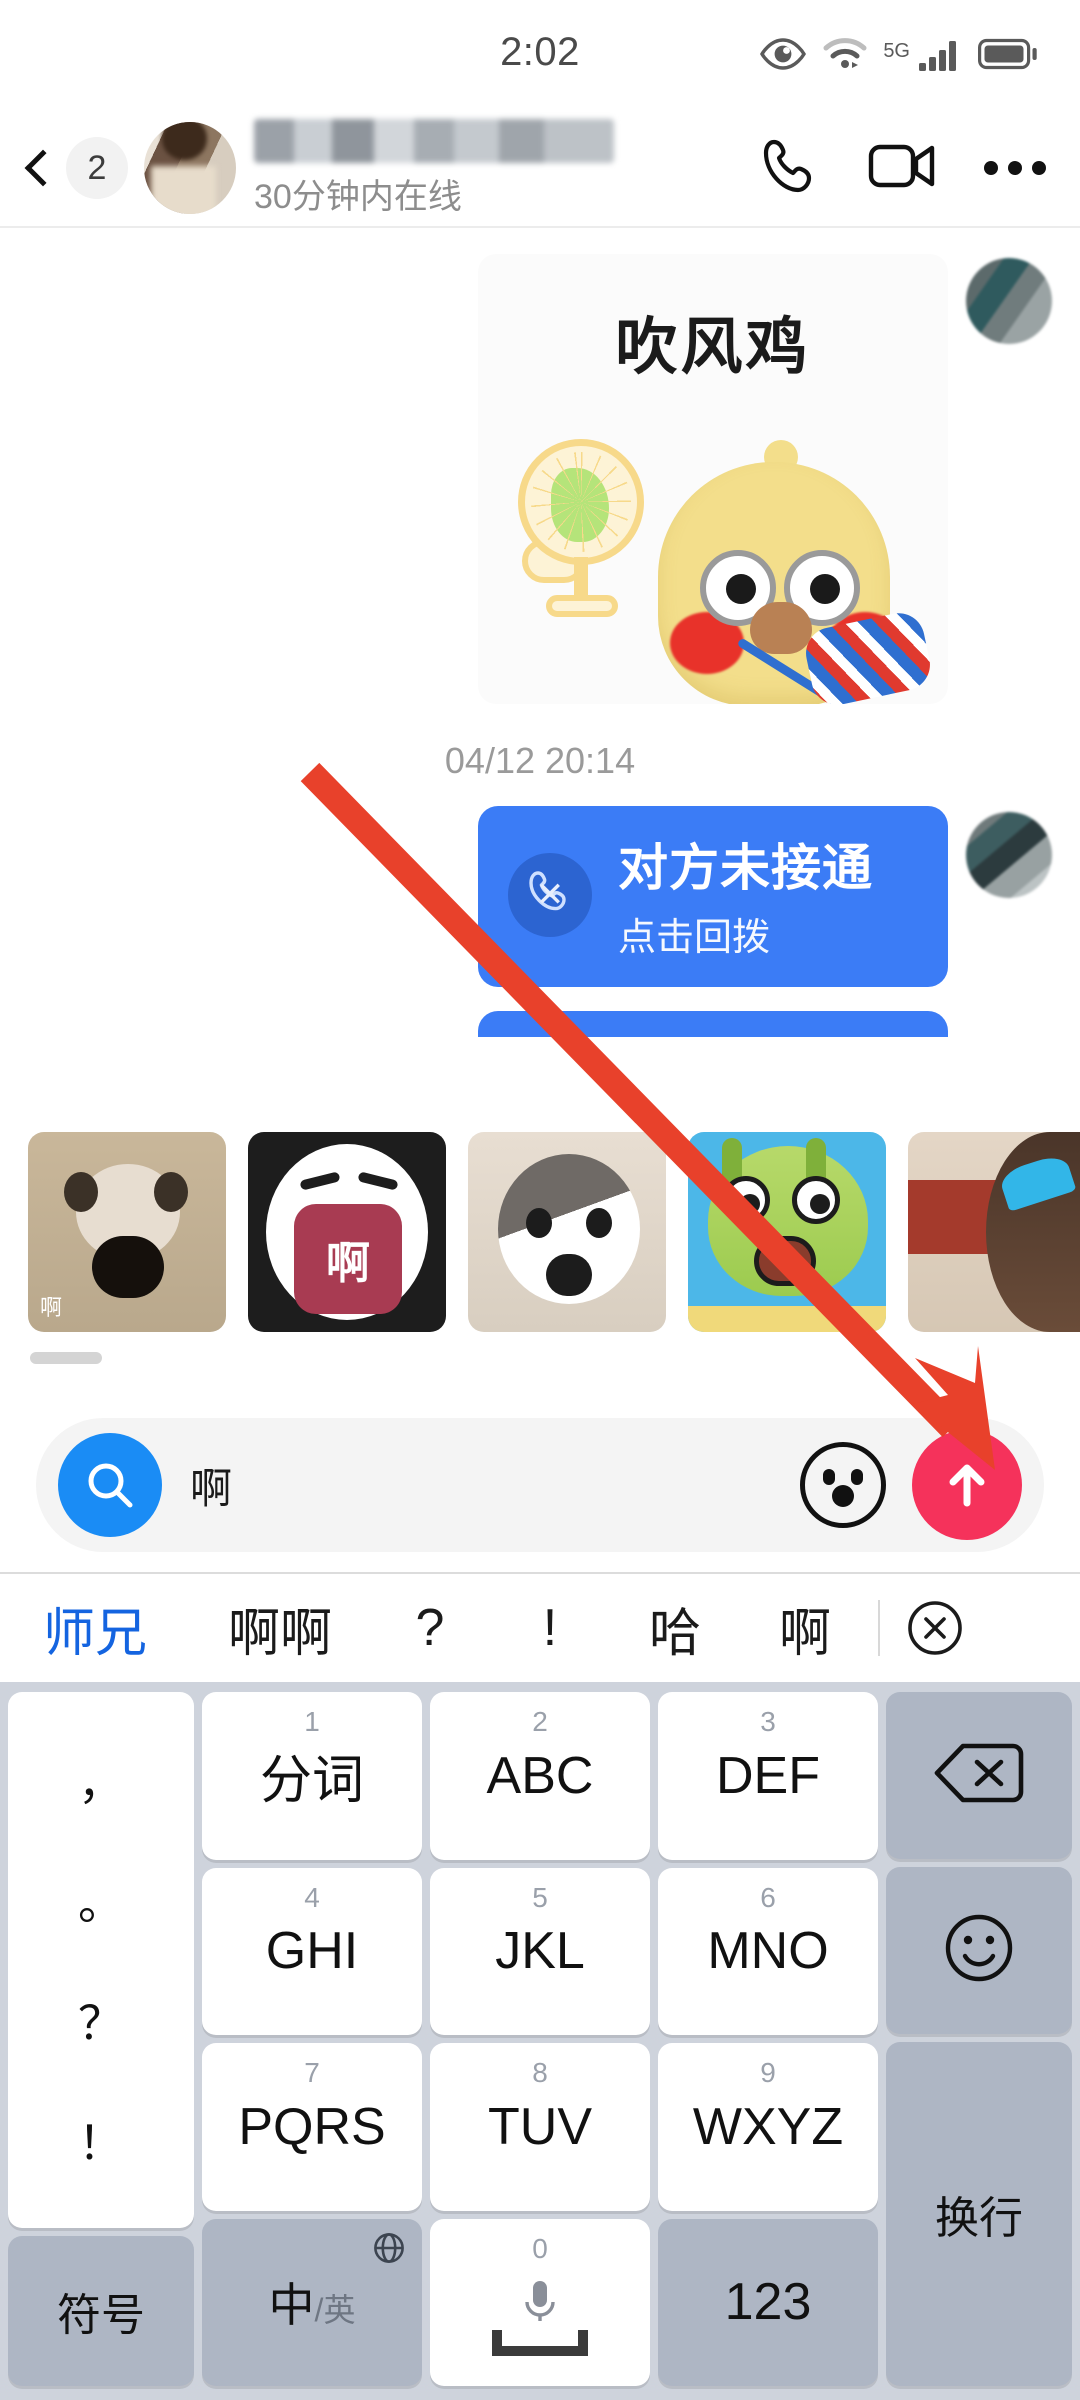 The width and height of the screenshot is (1080, 2400). Describe the element at coordinates (550, 1628) in the screenshot. I see `candidate-item-3: !` at that location.